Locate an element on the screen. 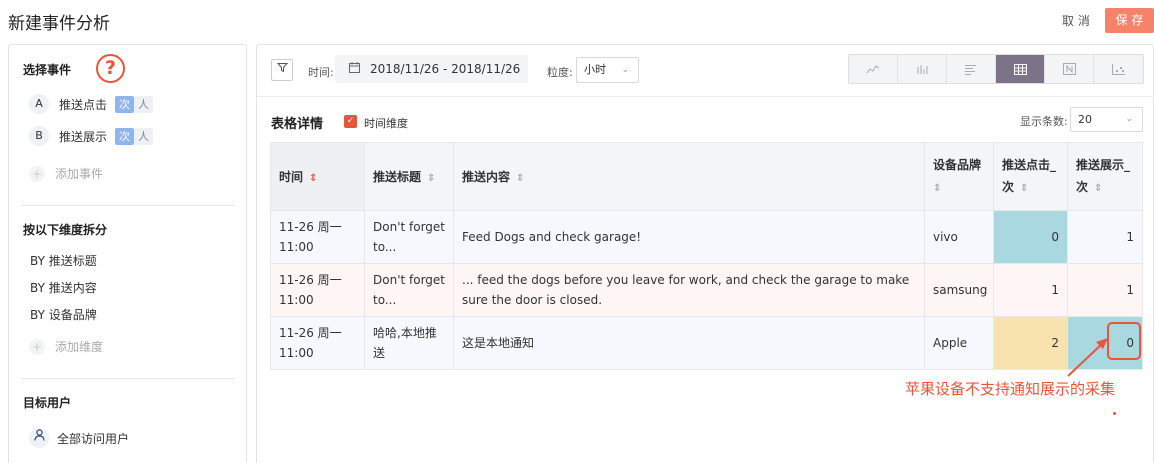  event-letter-badge: B is located at coordinates (39, 136).